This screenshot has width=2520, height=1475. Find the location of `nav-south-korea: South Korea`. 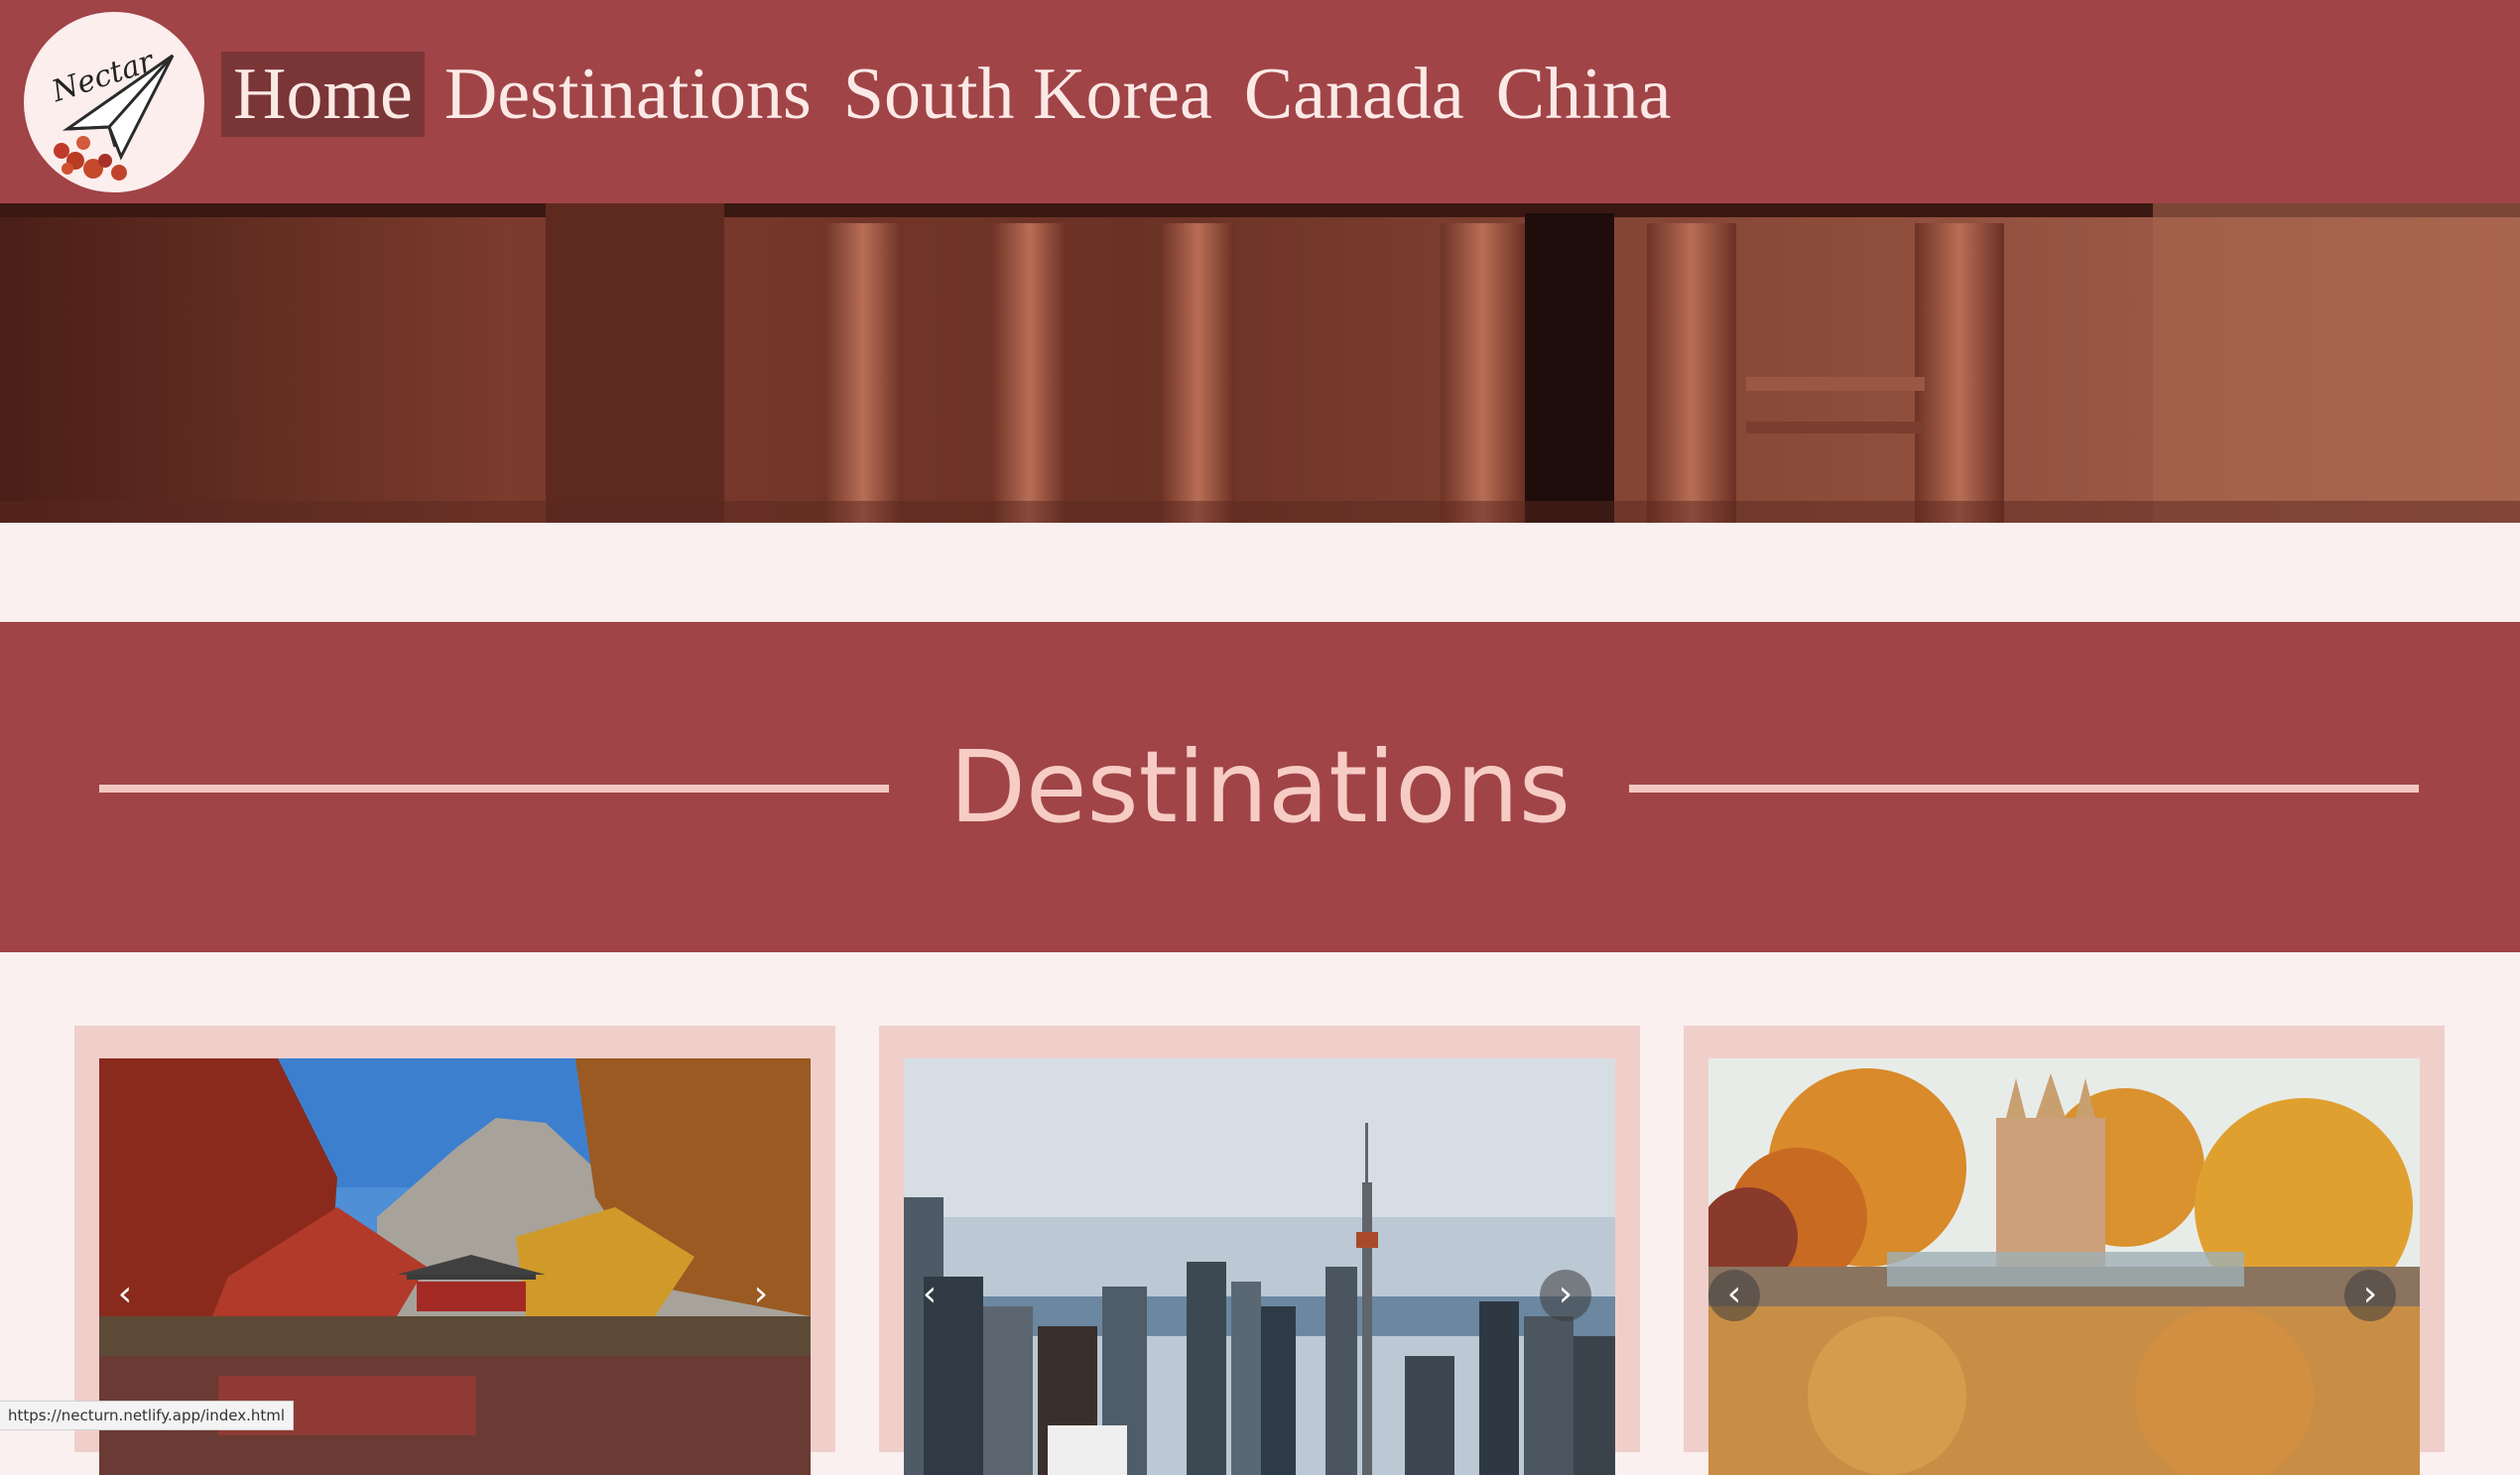

nav-south-korea: South Korea is located at coordinates (1027, 94).